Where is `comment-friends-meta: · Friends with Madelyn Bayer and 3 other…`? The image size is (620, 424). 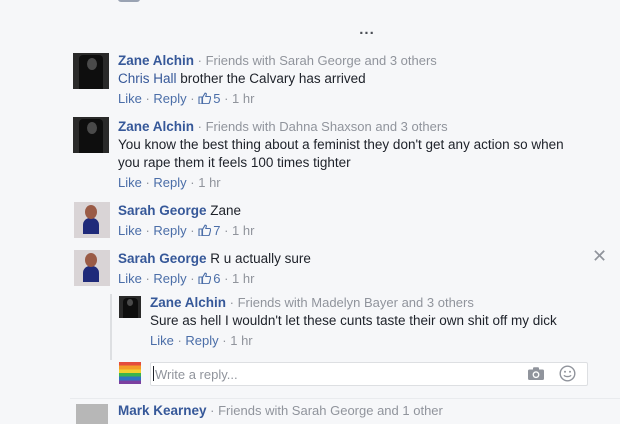 comment-friends-meta: · Friends with Madelyn Bayer and 3 other… is located at coordinates (350, 302).